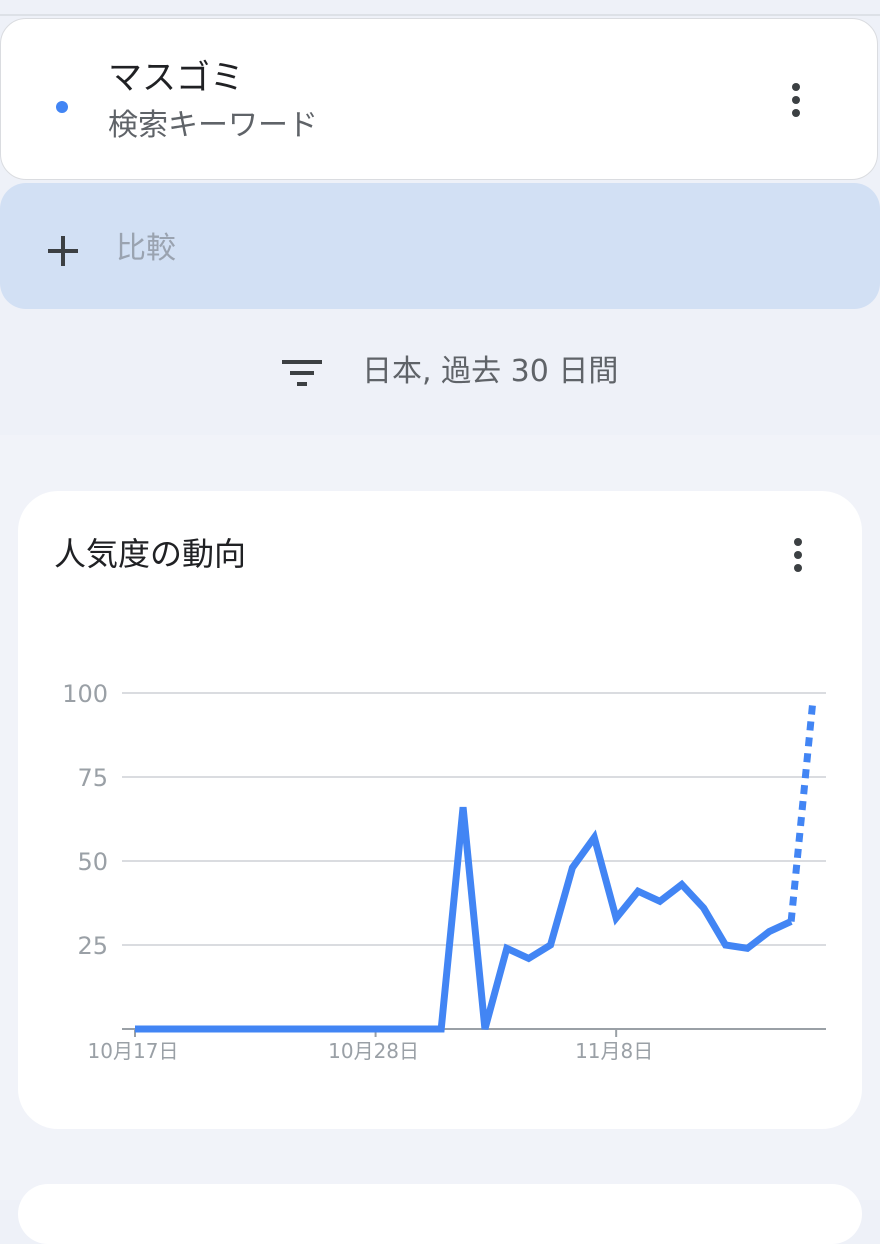  Describe the element at coordinates (490, 372) in the screenshot. I see `filter-label: 日本, 過去 30 日間` at that location.